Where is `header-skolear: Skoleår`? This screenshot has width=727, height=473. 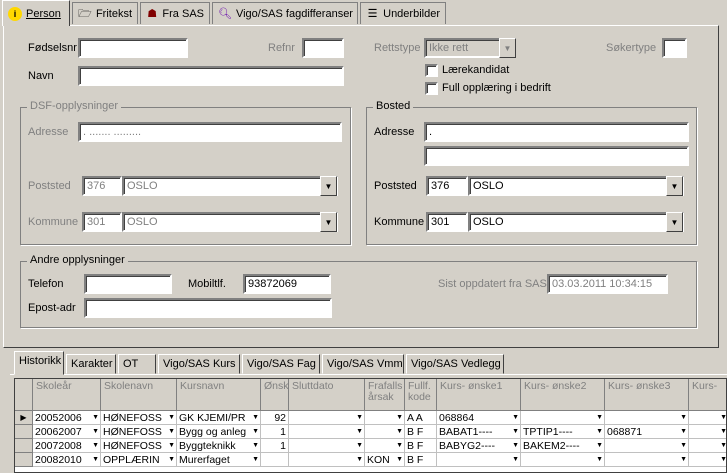
header-skolear: Skoleår is located at coordinates (67, 395).